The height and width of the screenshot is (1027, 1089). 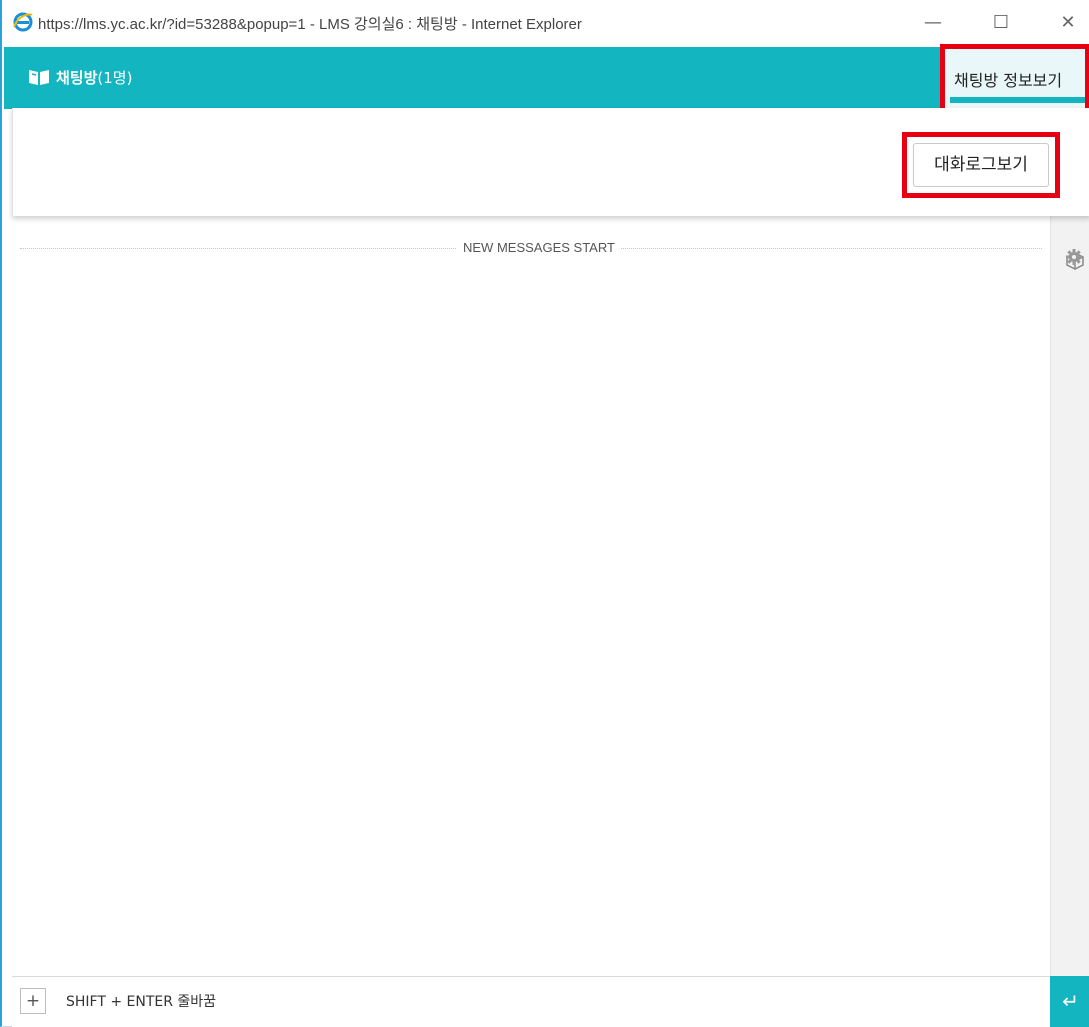 I want to click on close-button: ✕, so click(x=1067, y=23).